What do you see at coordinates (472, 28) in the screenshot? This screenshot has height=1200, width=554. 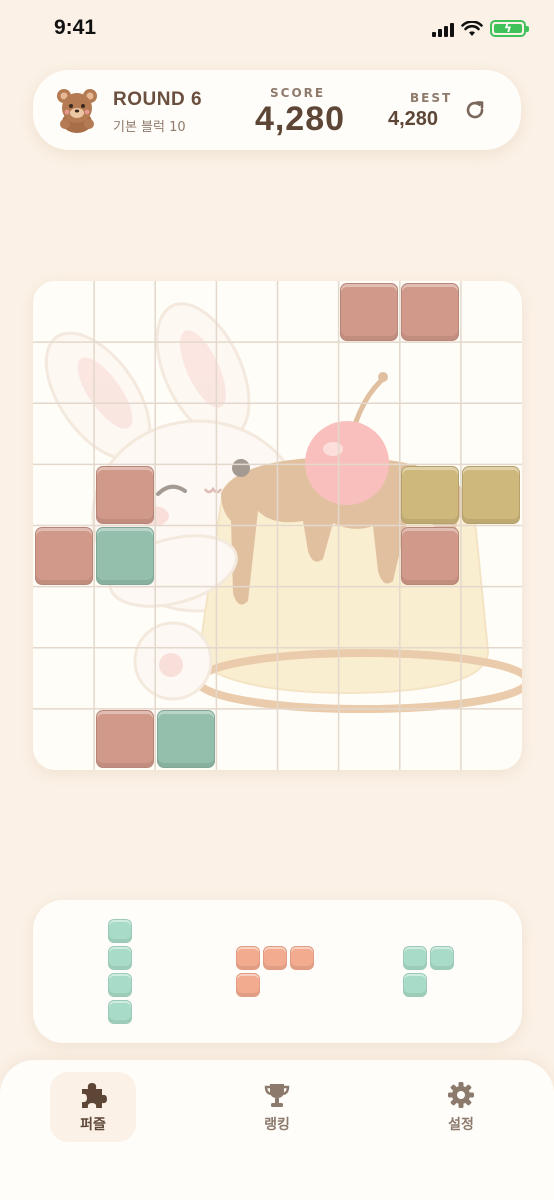 I see `wifi-icon` at bounding box center [472, 28].